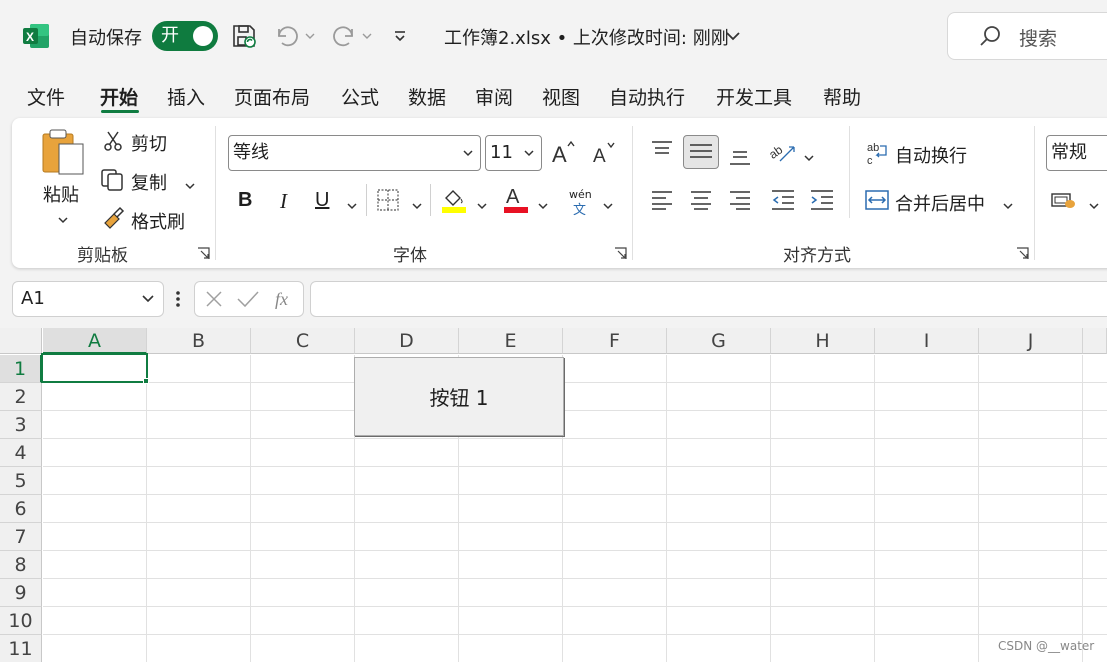 The height and width of the screenshot is (662, 1107). What do you see at coordinates (1031, 341) in the screenshot?
I see `column-header-j: J` at bounding box center [1031, 341].